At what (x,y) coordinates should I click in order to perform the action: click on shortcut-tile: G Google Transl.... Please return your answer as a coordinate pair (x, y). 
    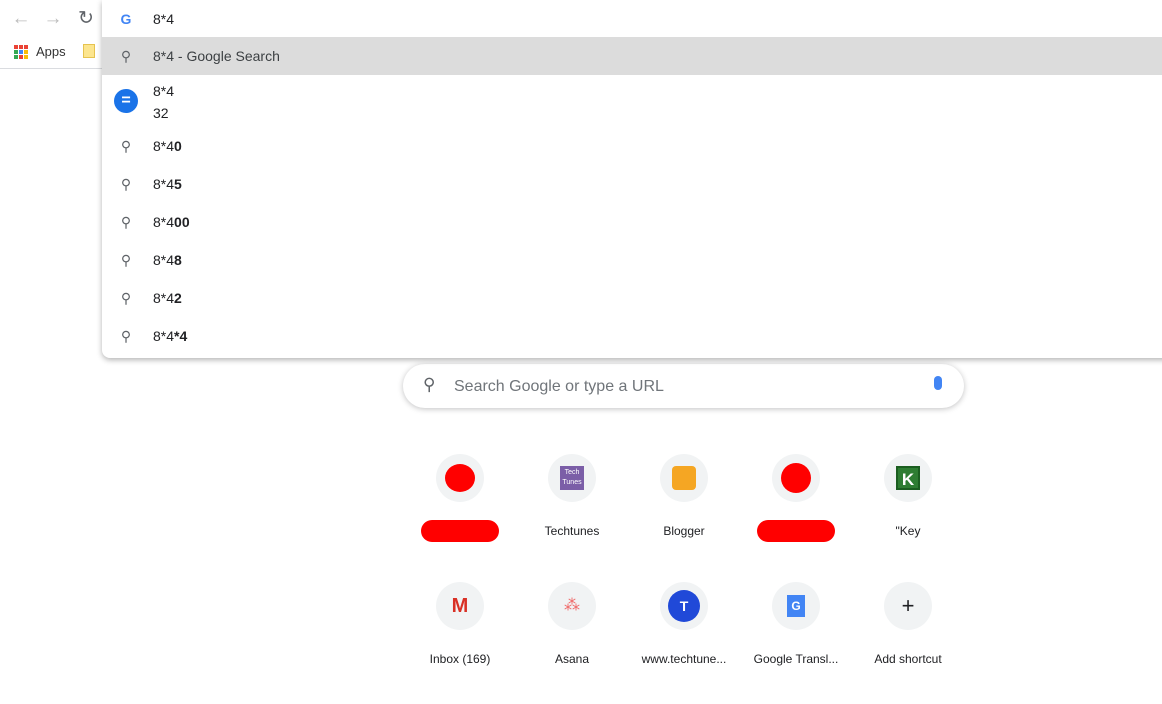
    Looking at the image, I should click on (796, 625).